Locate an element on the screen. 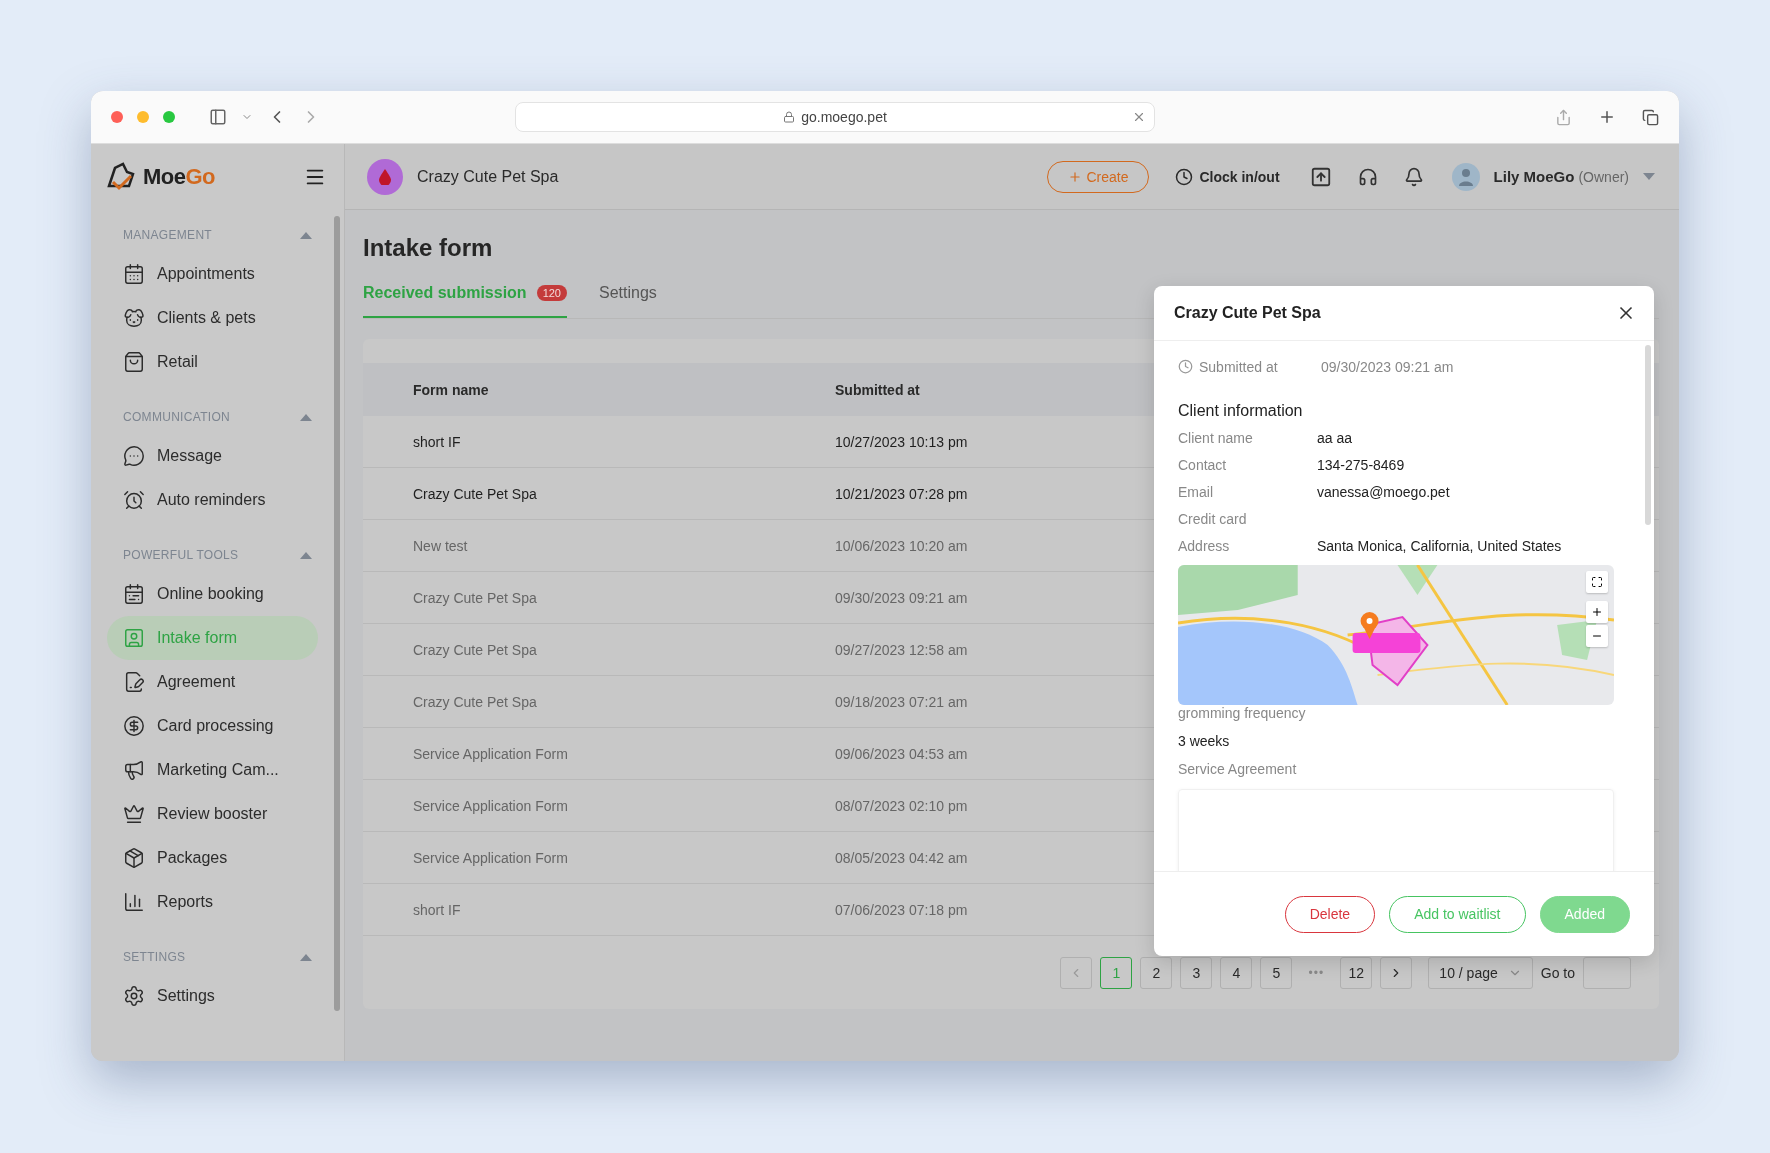 The height and width of the screenshot is (1153, 1770). page-button: 2 is located at coordinates (1156, 973).